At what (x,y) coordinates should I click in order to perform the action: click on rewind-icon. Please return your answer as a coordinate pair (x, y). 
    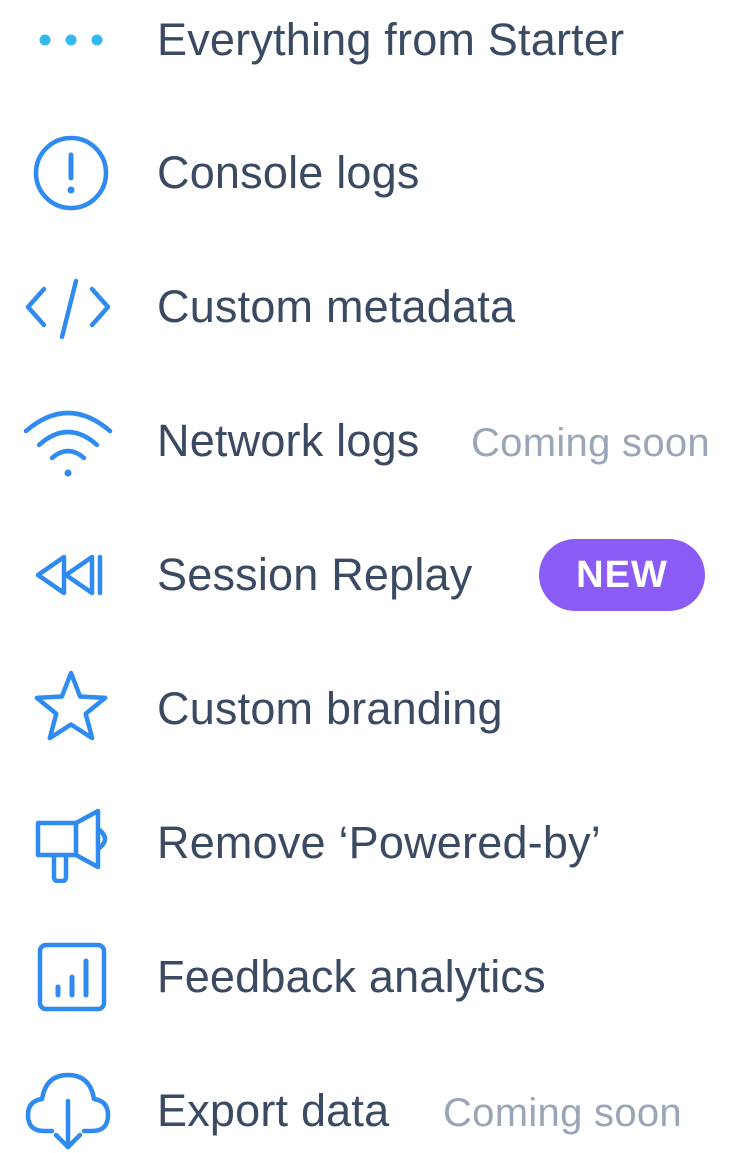
    Looking at the image, I should click on (68, 575).